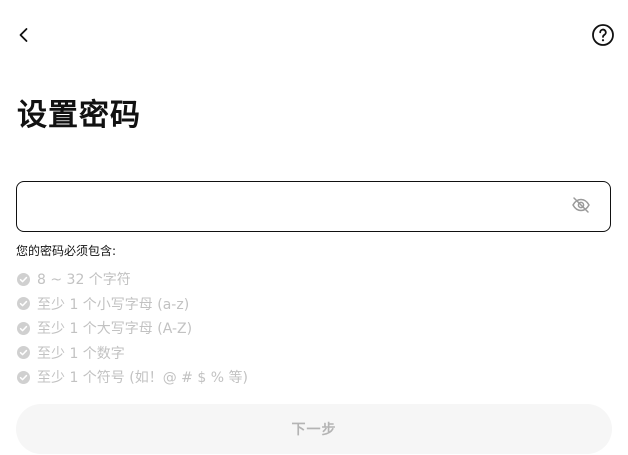 The height and width of the screenshot is (455, 628). I want to click on requirement-label: 8 ~ 32 个字符, so click(84, 280).